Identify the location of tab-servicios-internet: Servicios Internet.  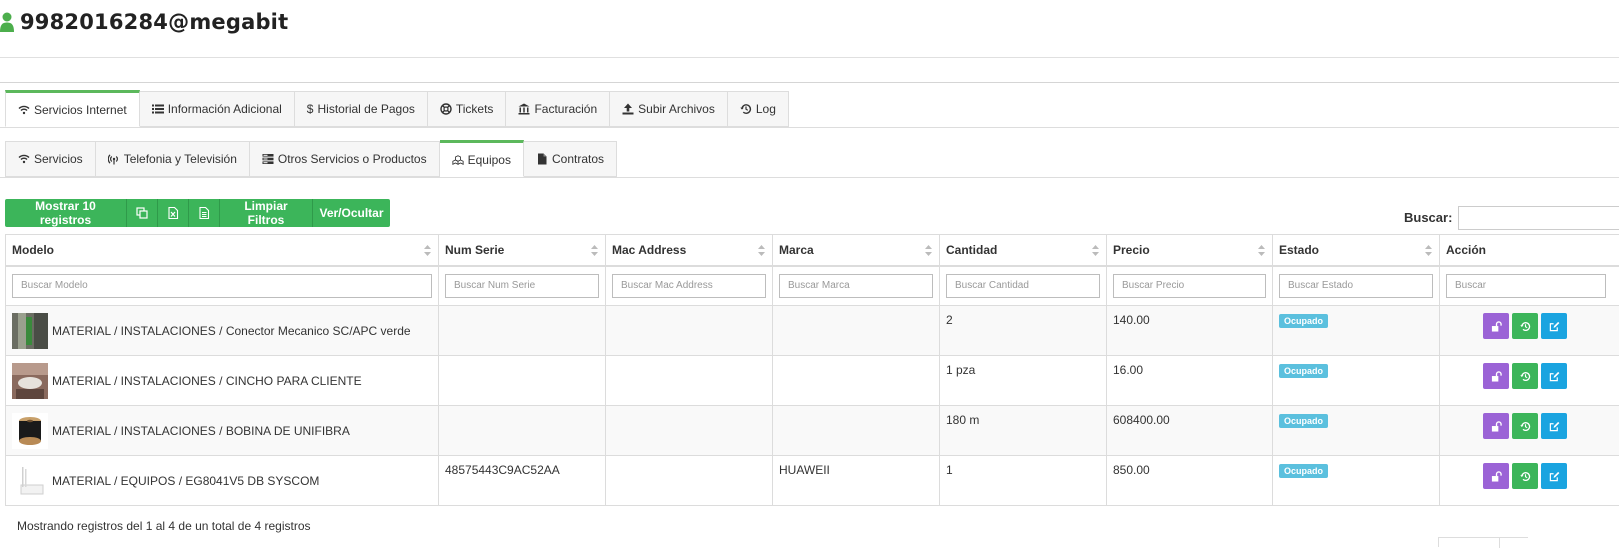
(72, 108).